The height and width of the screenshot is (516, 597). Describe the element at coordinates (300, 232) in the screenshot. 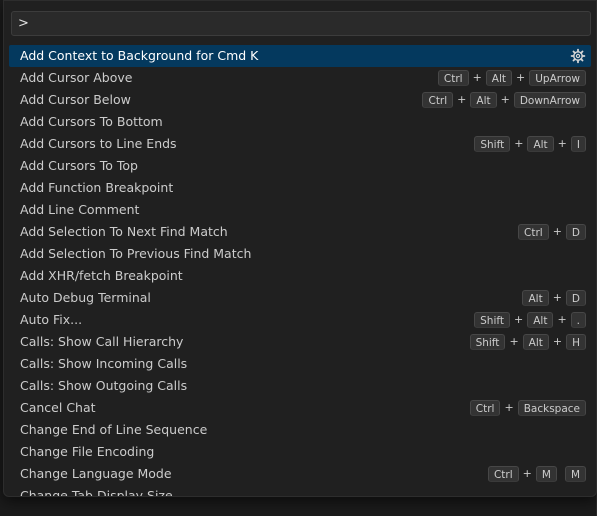

I see `command-item: Add Selection To Next Find Match Ctrl + D` at that location.